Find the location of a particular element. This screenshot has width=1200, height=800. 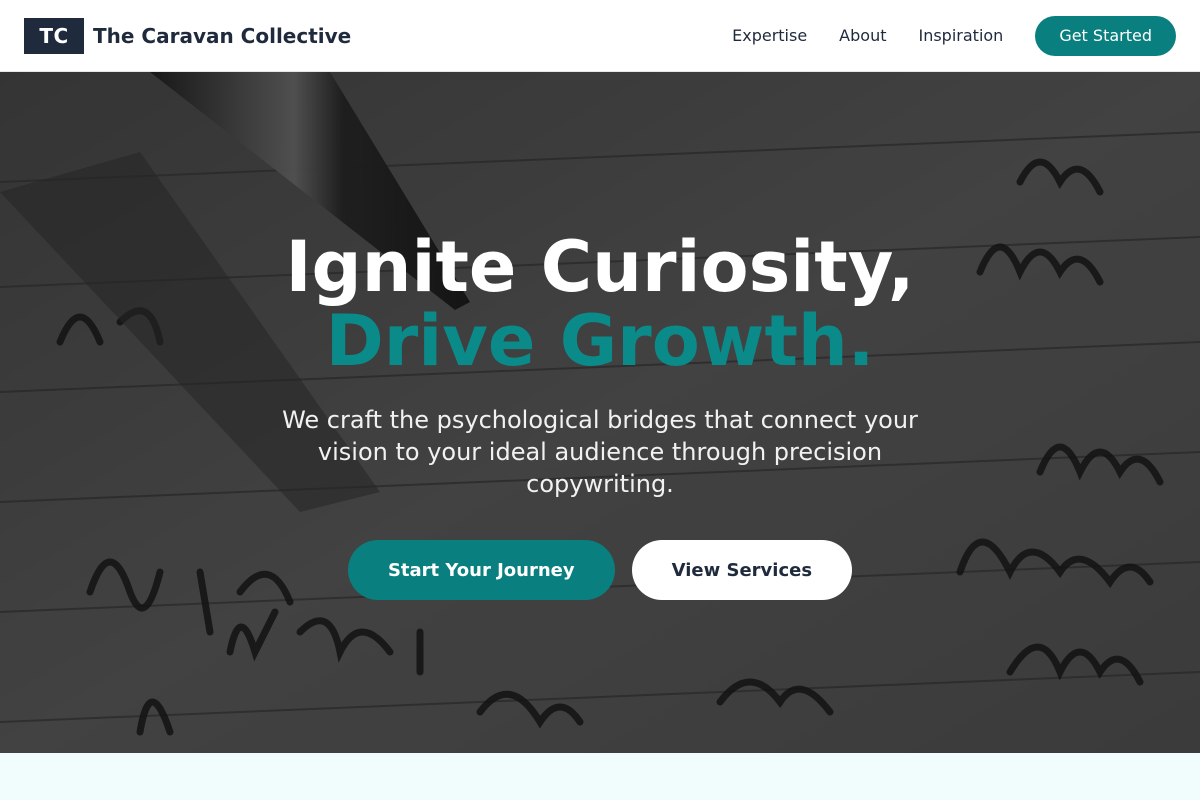

view-services-button: View Services is located at coordinates (742, 570).